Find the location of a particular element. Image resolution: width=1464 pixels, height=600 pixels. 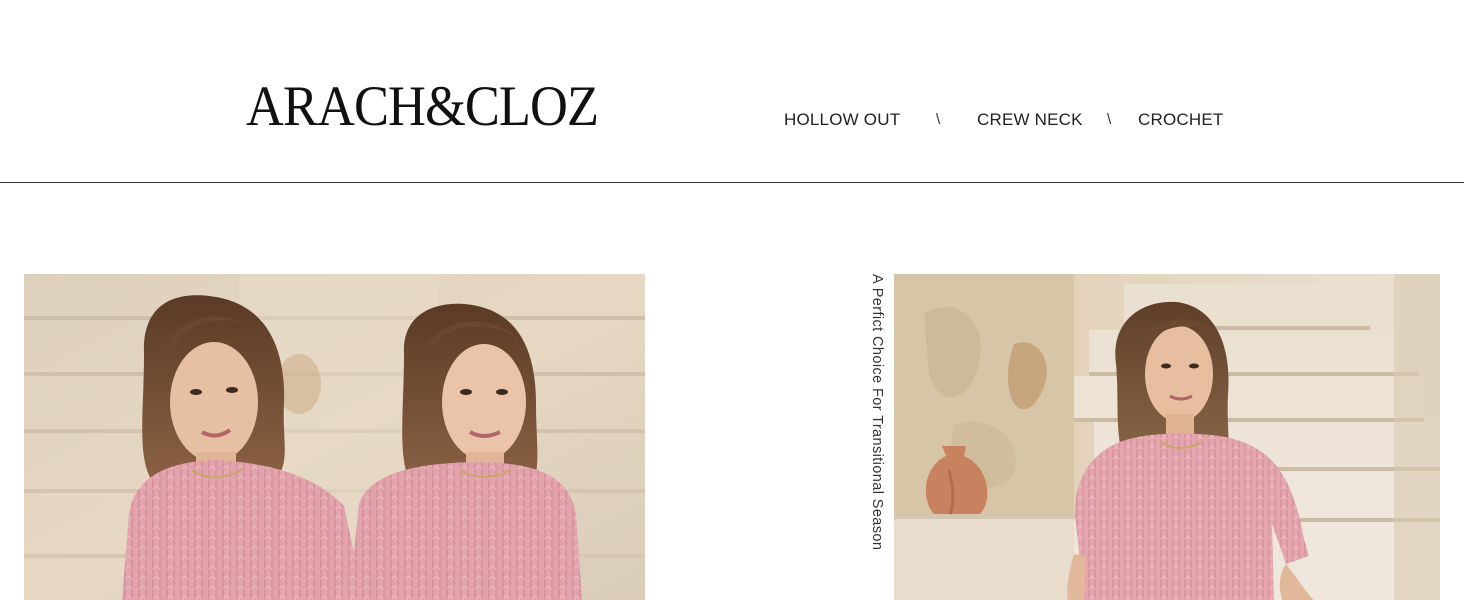

nav-item-hollow-out: HOLLOW OUT is located at coordinates (842, 120).